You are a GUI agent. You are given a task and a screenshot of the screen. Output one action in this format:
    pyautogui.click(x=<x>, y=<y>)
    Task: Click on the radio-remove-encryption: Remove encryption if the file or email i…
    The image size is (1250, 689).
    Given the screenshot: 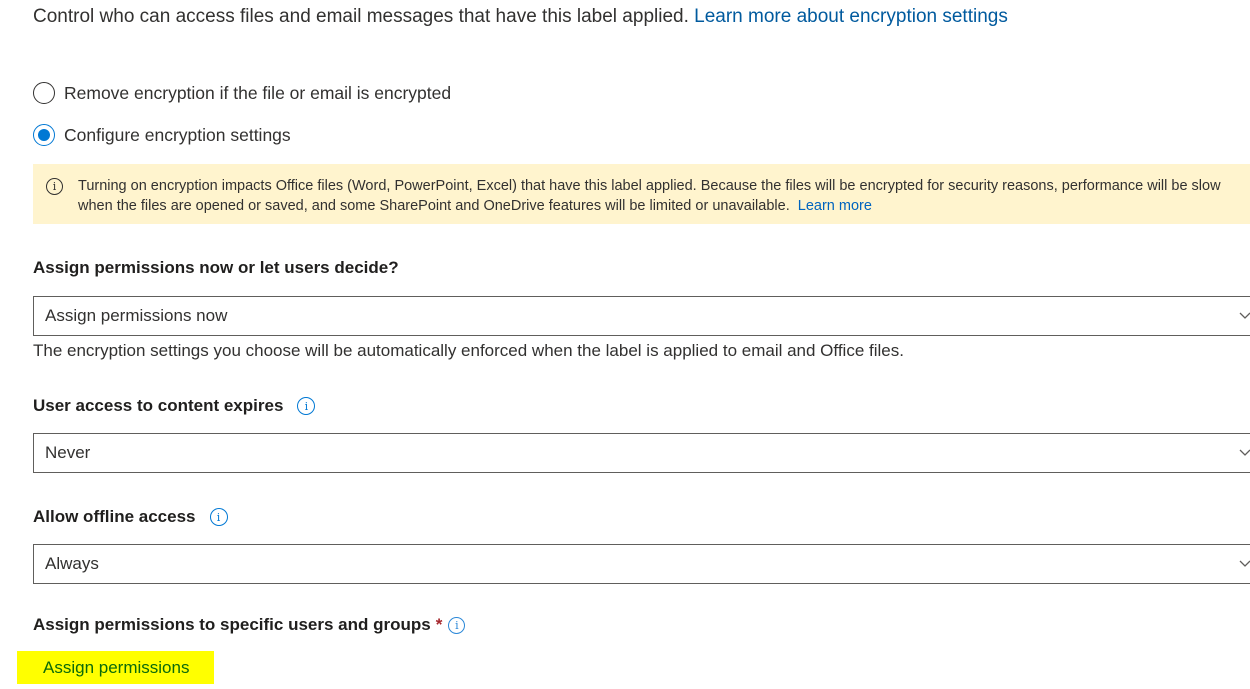 What is the action you would take?
    pyautogui.click(x=242, y=93)
    